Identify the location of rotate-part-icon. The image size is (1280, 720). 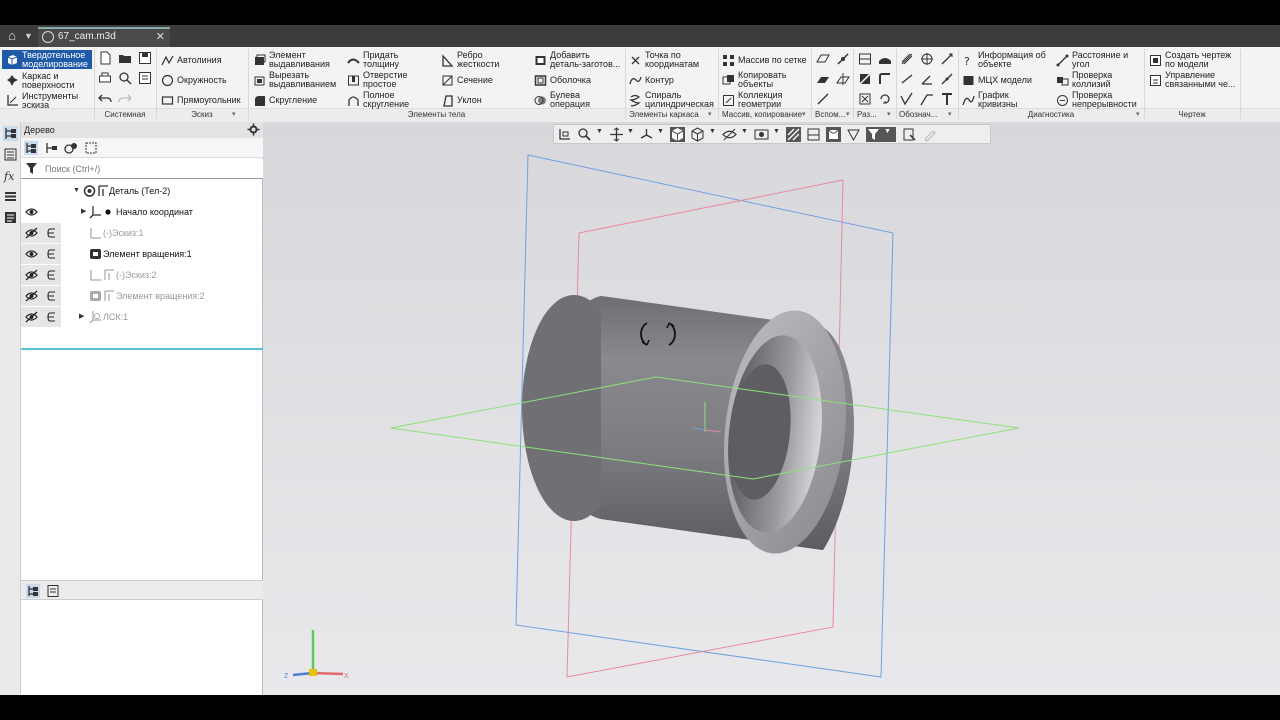
(885, 99).